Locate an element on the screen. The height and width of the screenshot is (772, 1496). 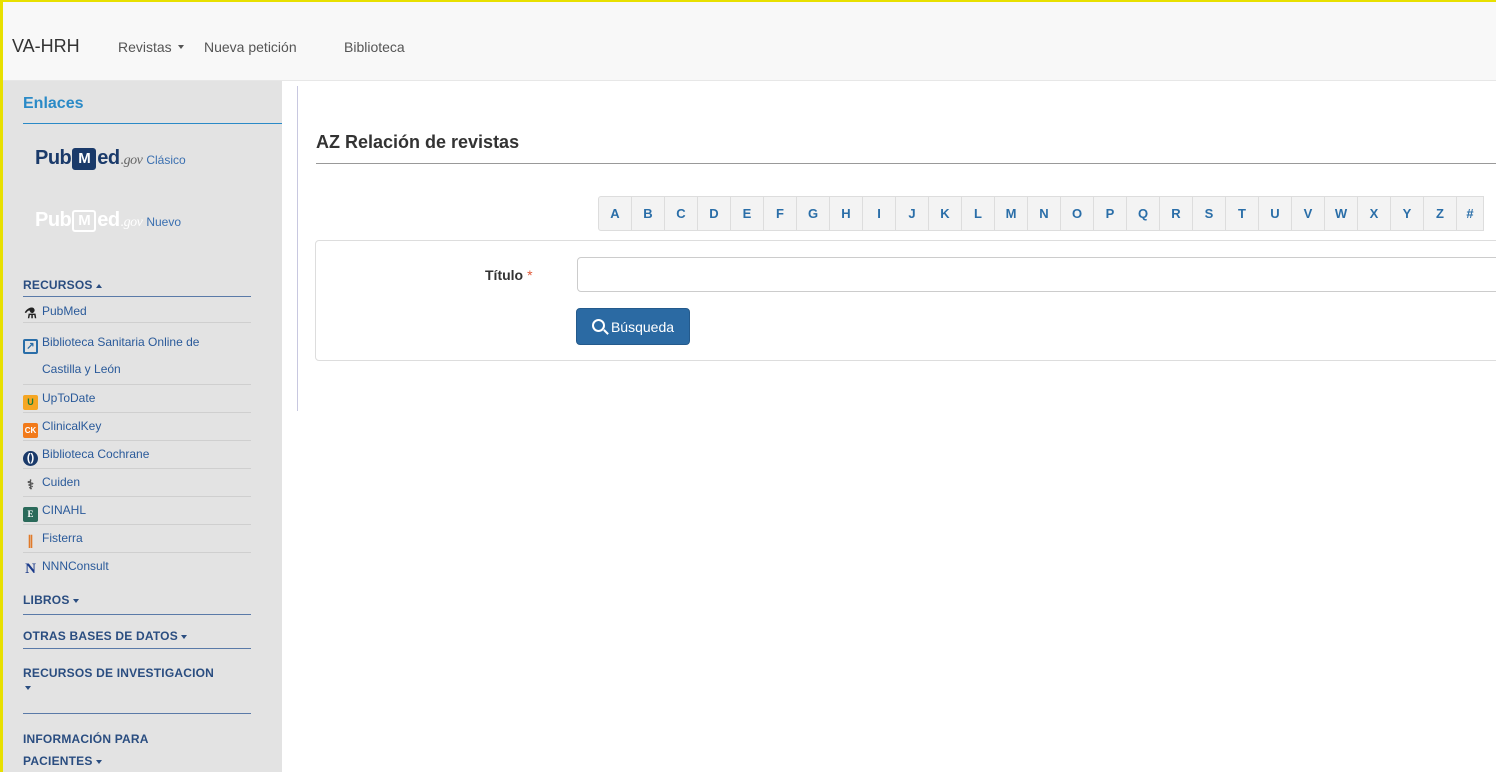
alpha-letter-k: K is located at coordinates (945, 213).